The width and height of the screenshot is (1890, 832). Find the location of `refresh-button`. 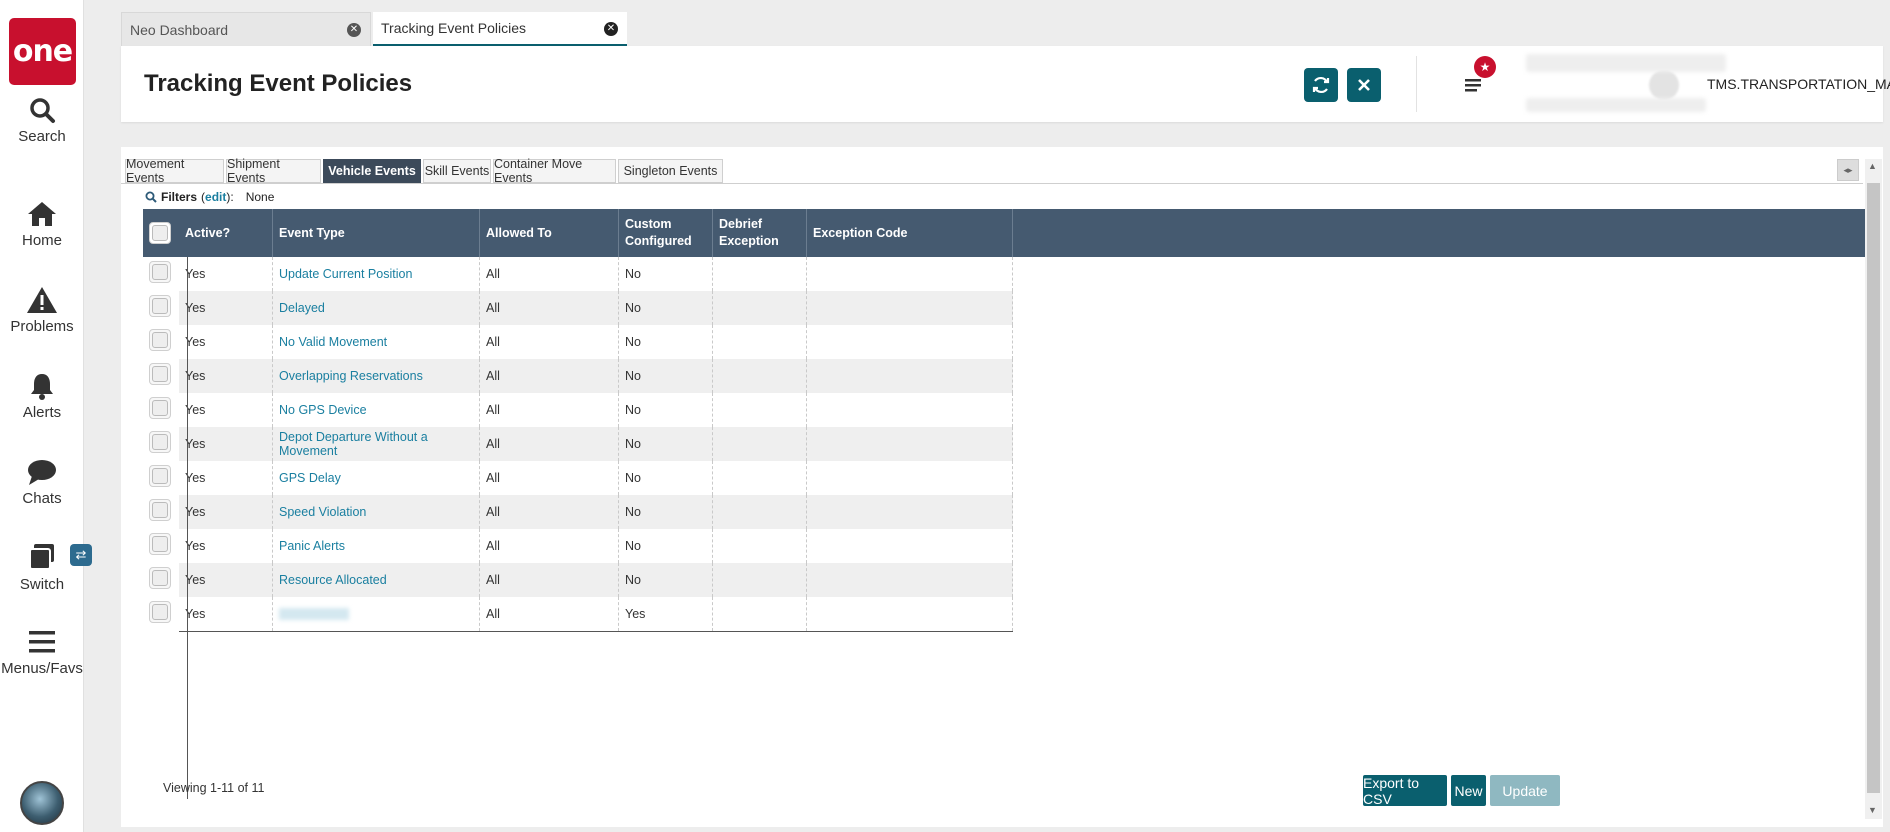

refresh-button is located at coordinates (1321, 85).